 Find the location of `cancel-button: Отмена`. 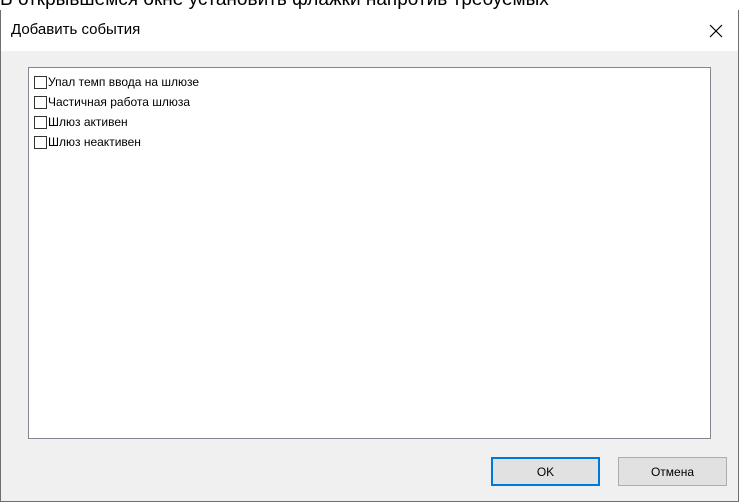

cancel-button: Отмена is located at coordinates (672, 471).